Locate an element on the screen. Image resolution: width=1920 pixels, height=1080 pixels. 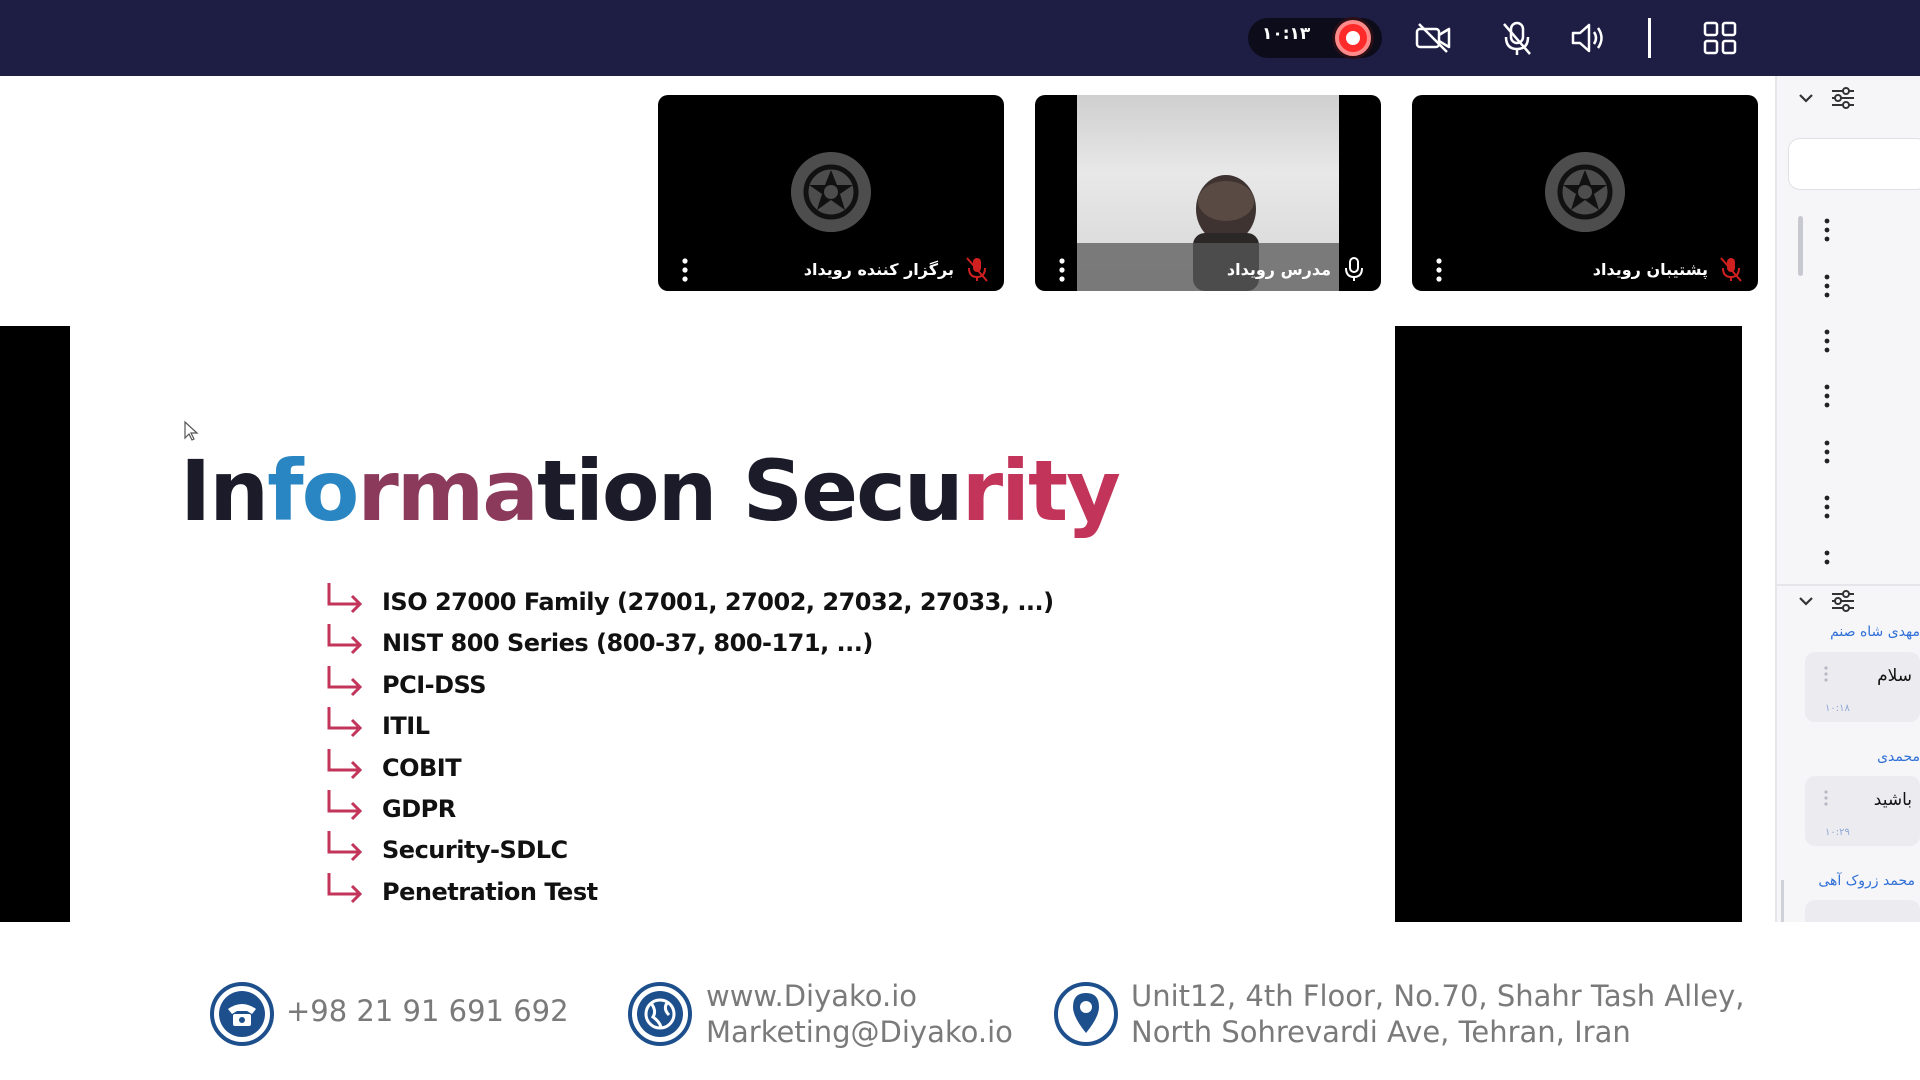
participant-tile-support: پشتیبان رویداد is located at coordinates (1585, 193).